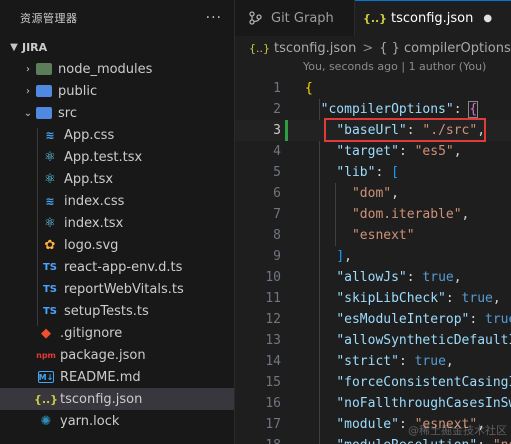  I want to click on tree-item-public: › public, so click(117, 91).